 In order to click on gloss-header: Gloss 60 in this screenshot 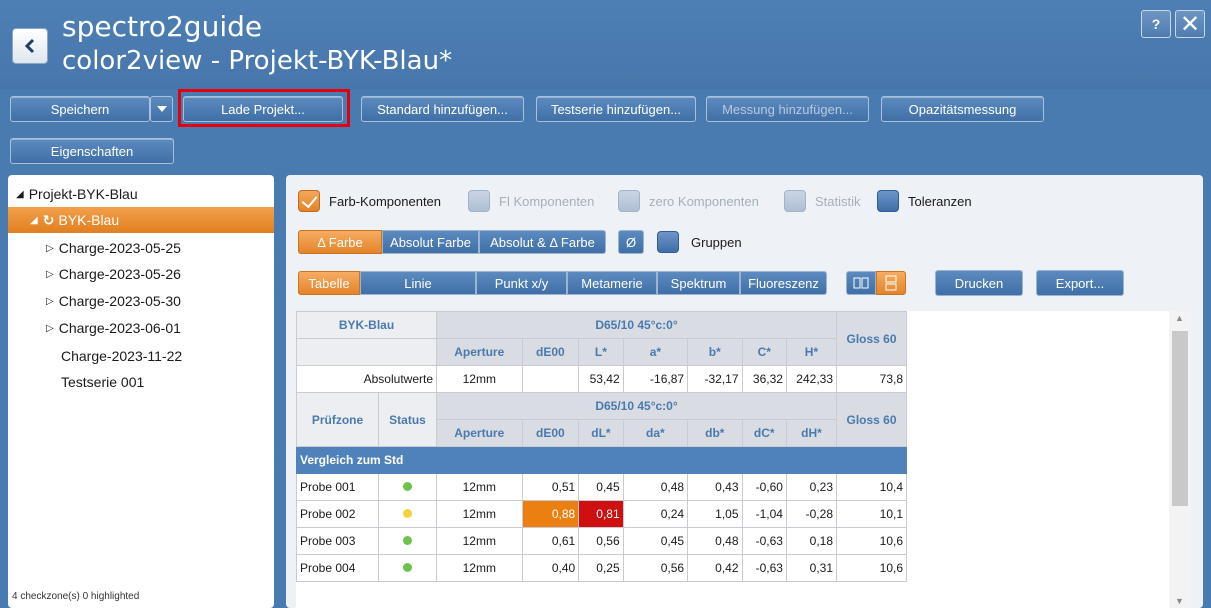, I will do `click(871, 419)`.